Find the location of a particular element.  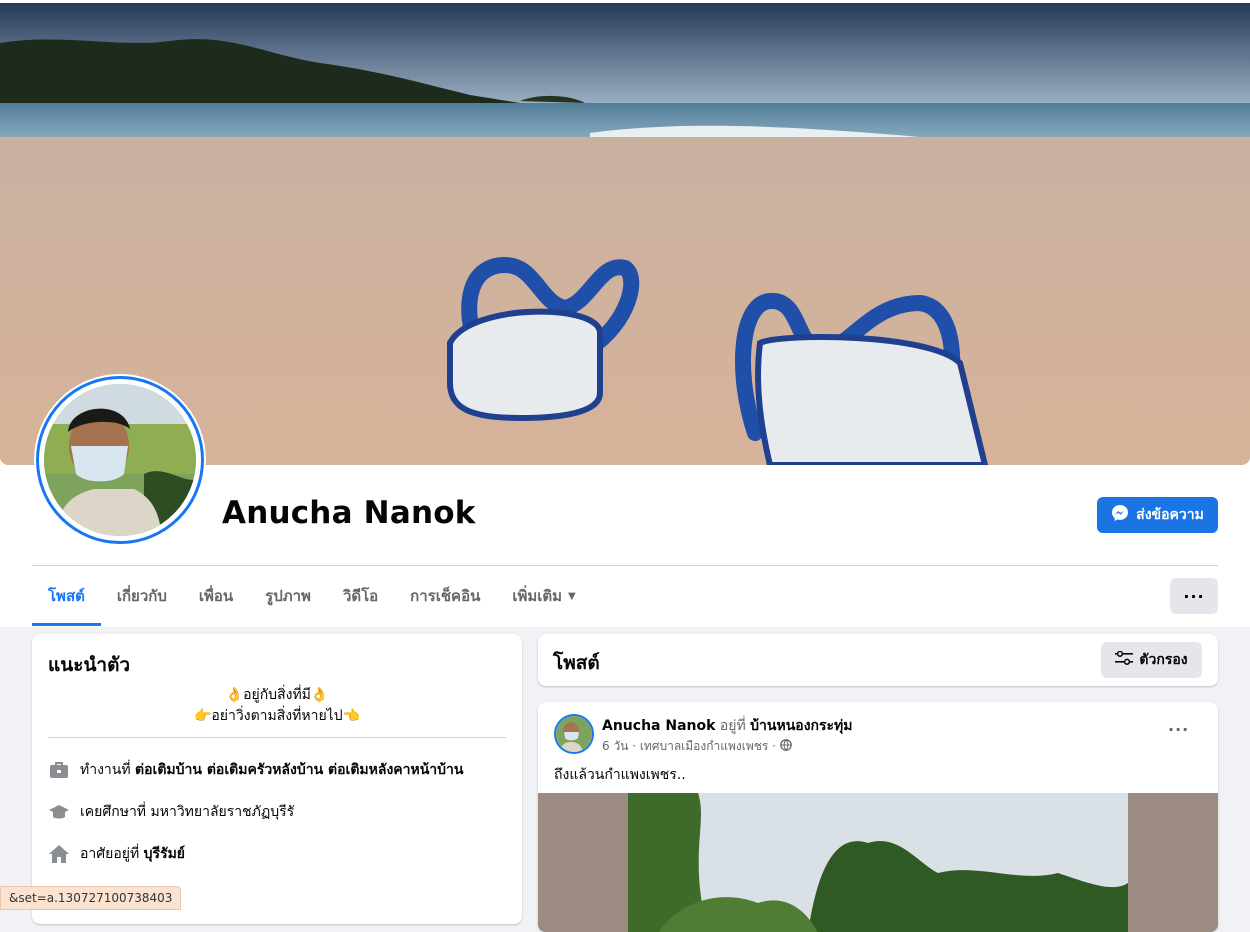

globe-icon is located at coordinates (786, 746).